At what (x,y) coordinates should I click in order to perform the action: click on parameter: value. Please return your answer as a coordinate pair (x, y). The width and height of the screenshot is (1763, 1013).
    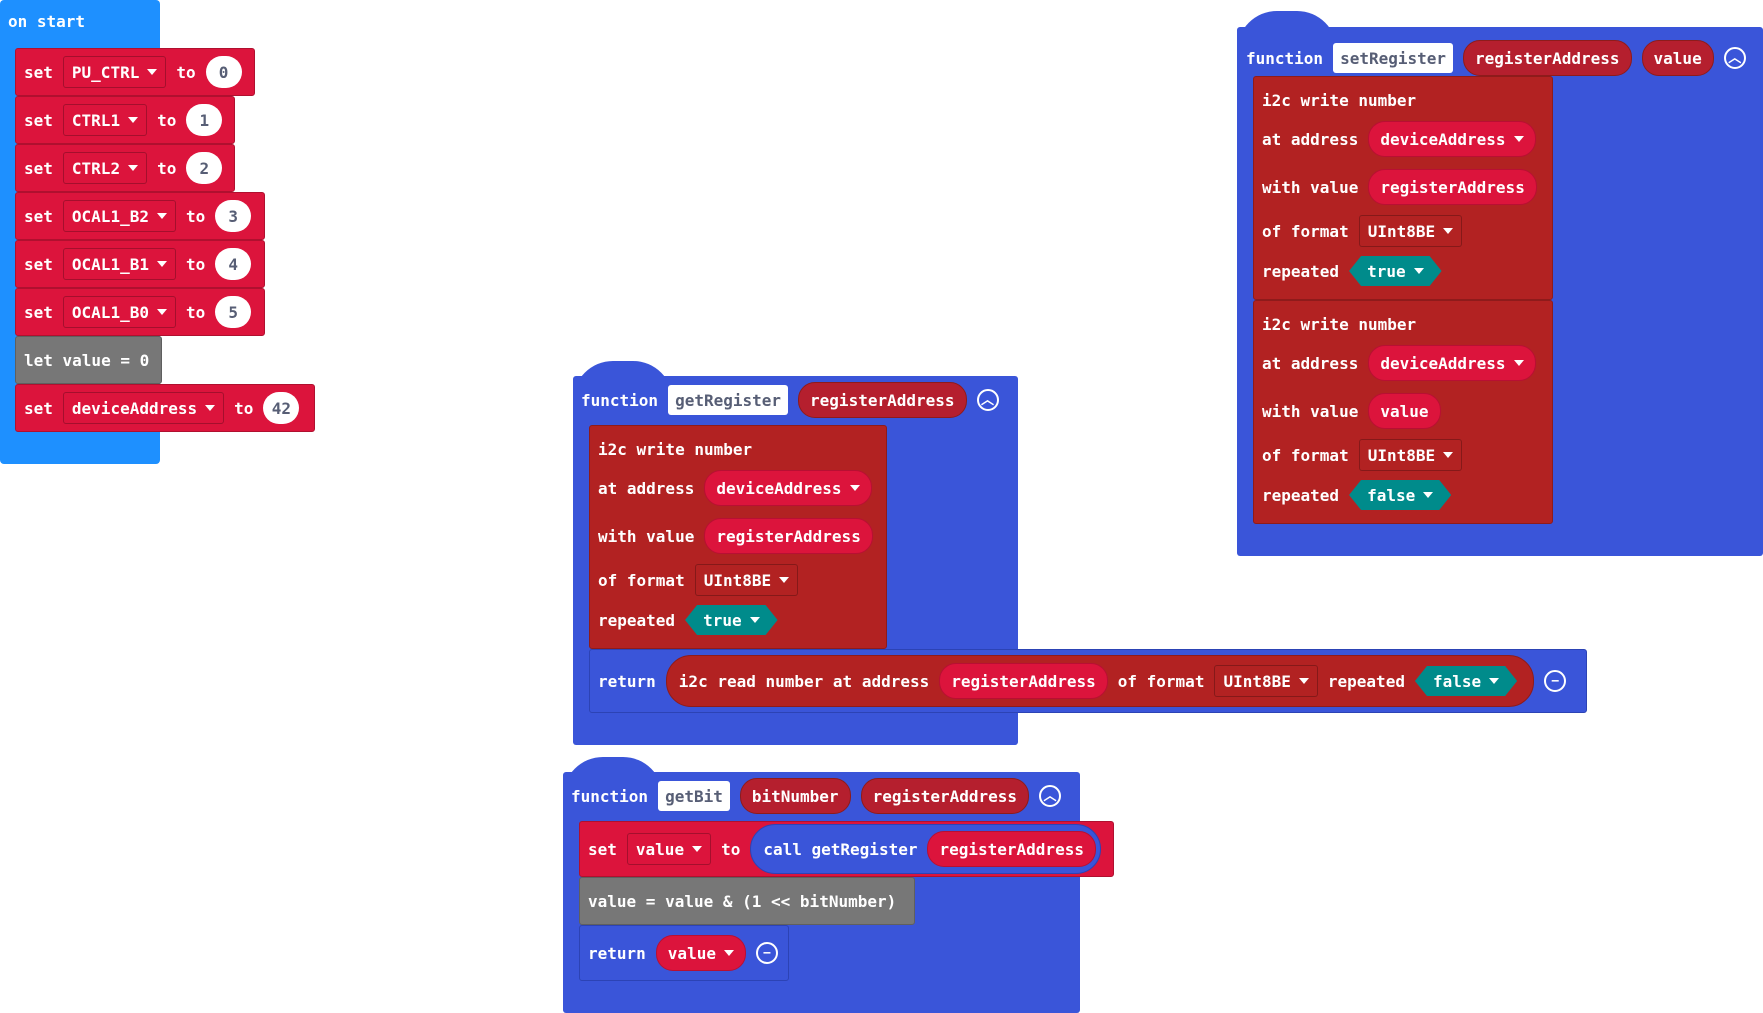
    Looking at the image, I should click on (1677, 58).